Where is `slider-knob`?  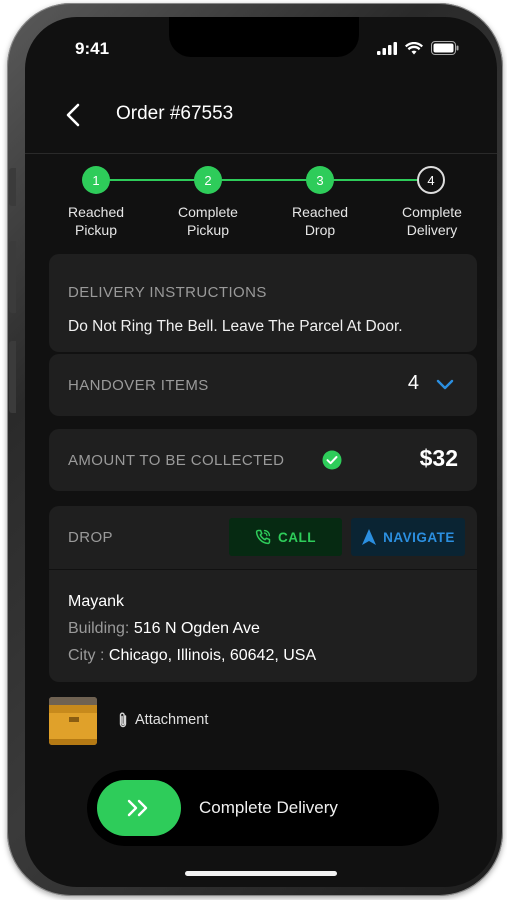
slider-knob is located at coordinates (139, 808).